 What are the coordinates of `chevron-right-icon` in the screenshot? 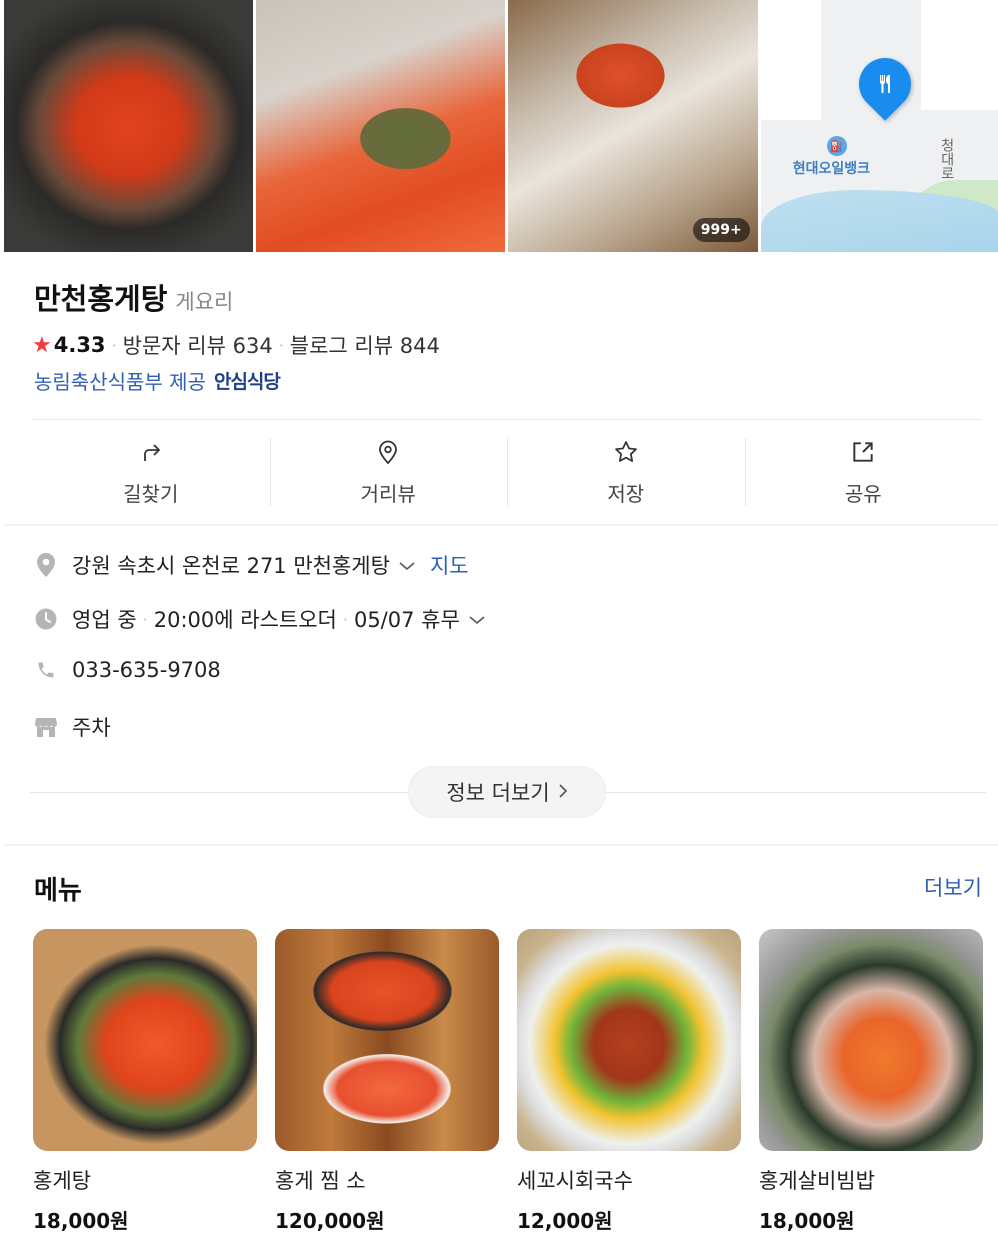 It's located at (563, 792).